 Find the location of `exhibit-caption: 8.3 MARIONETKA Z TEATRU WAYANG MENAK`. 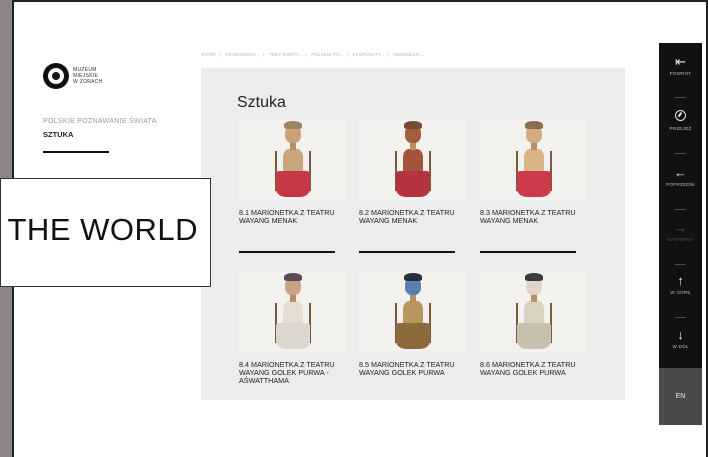

exhibit-caption: 8.3 MARIONETKA Z TEATRU WAYANG MENAK is located at coordinates (536, 216).